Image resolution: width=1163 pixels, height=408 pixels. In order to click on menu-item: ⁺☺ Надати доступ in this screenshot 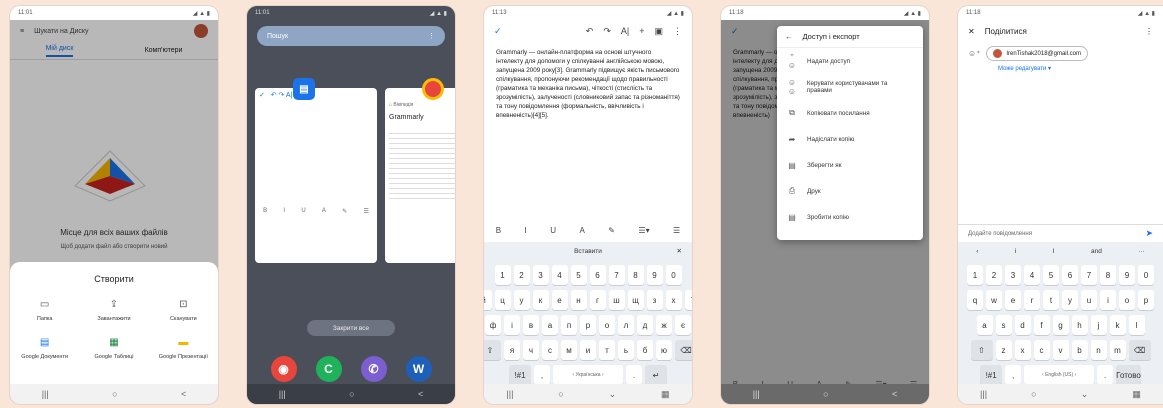, I will do `click(850, 61)`.